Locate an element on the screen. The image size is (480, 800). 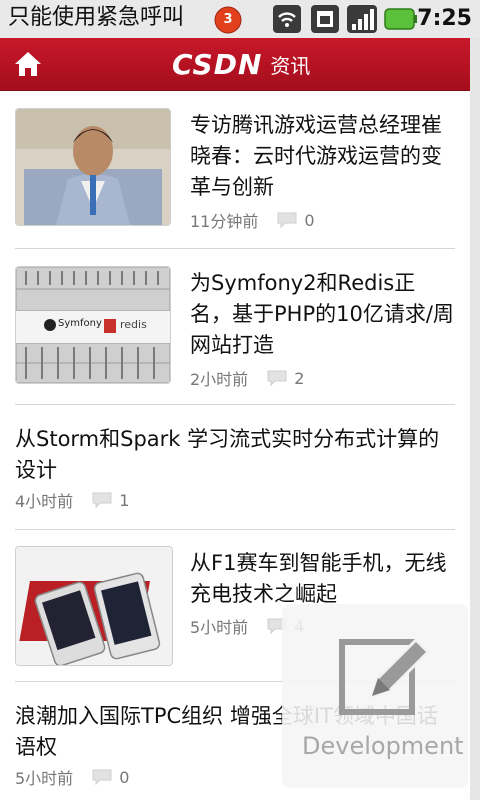
development-overlay: Development is located at coordinates (375, 696).